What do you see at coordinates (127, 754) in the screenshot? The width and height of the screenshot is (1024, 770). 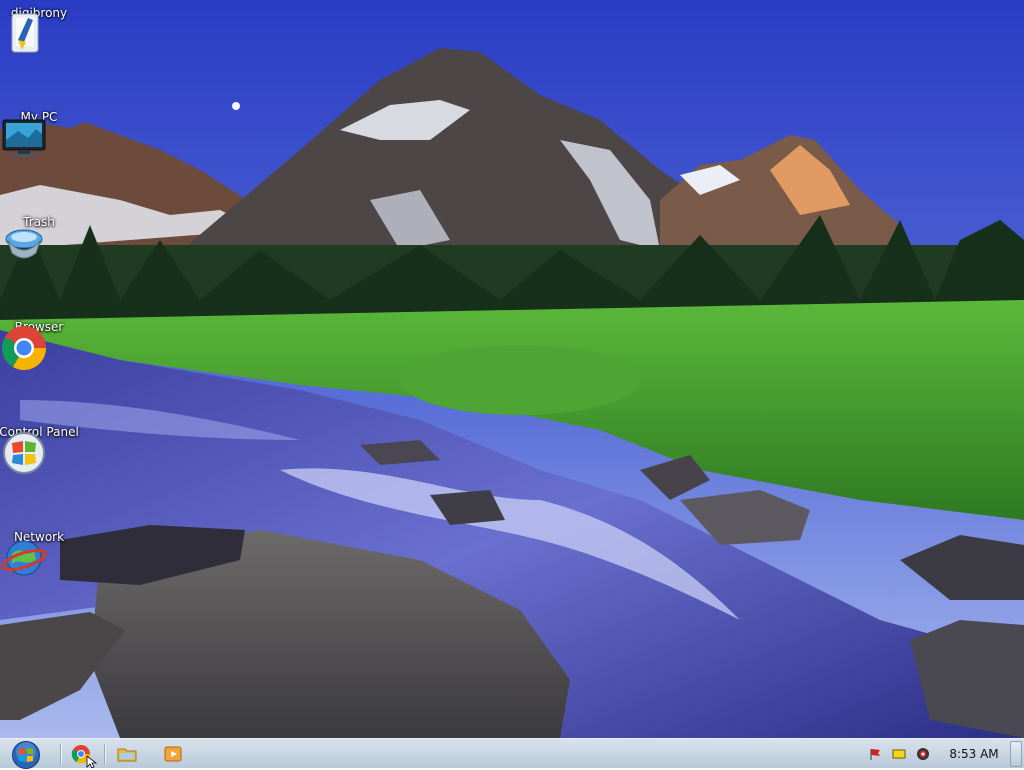 I see `file-explorer-icon` at bounding box center [127, 754].